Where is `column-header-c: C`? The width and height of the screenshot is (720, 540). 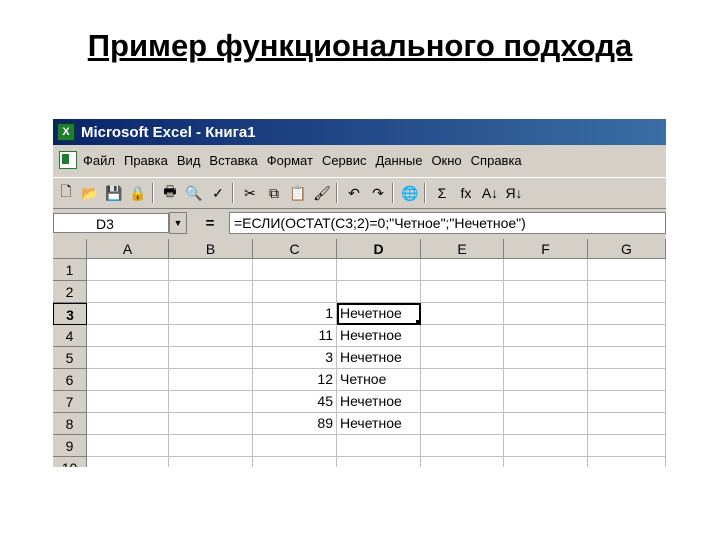
column-header-c: C is located at coordinates (295, 249).